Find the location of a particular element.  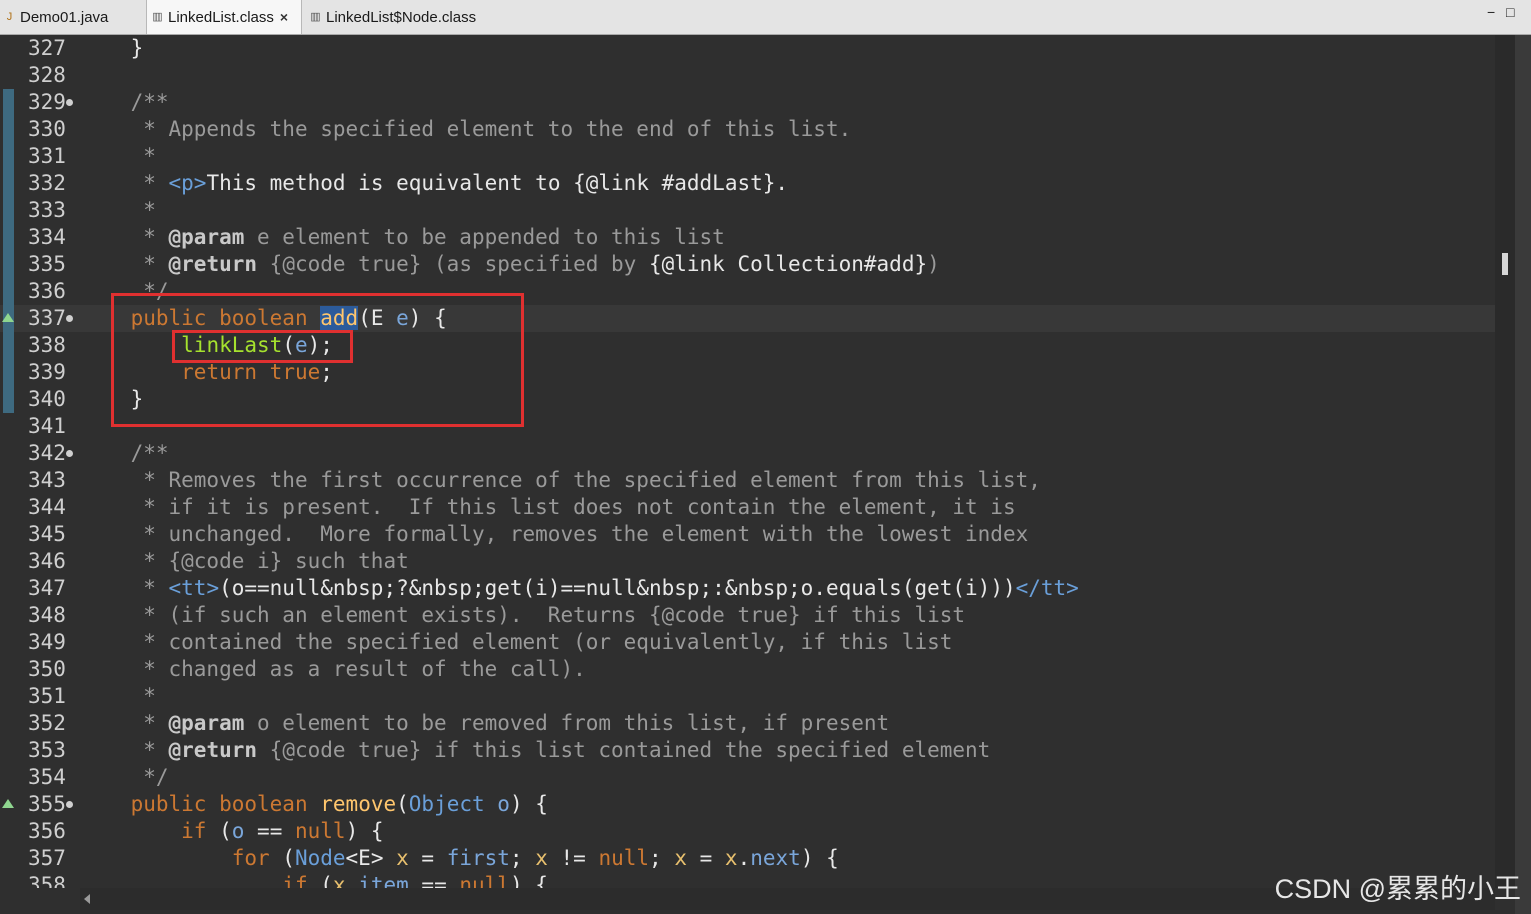

line-number: 336 is located at coordinates (47, 291).